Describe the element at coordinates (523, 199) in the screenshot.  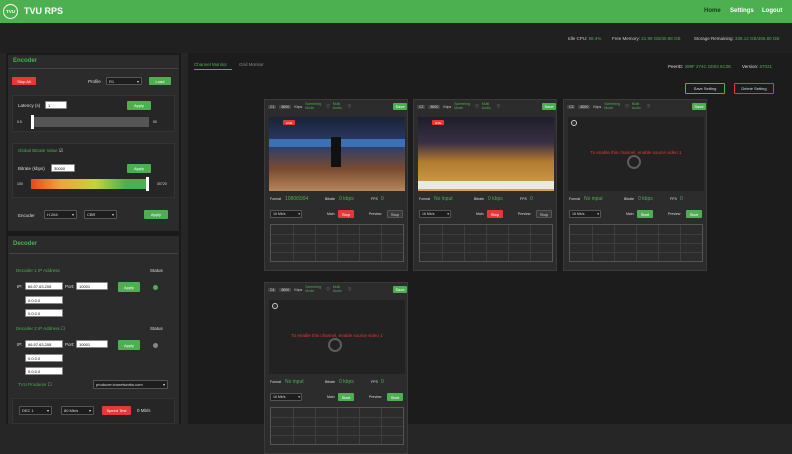
I see `fps-label: FPS` at that location.